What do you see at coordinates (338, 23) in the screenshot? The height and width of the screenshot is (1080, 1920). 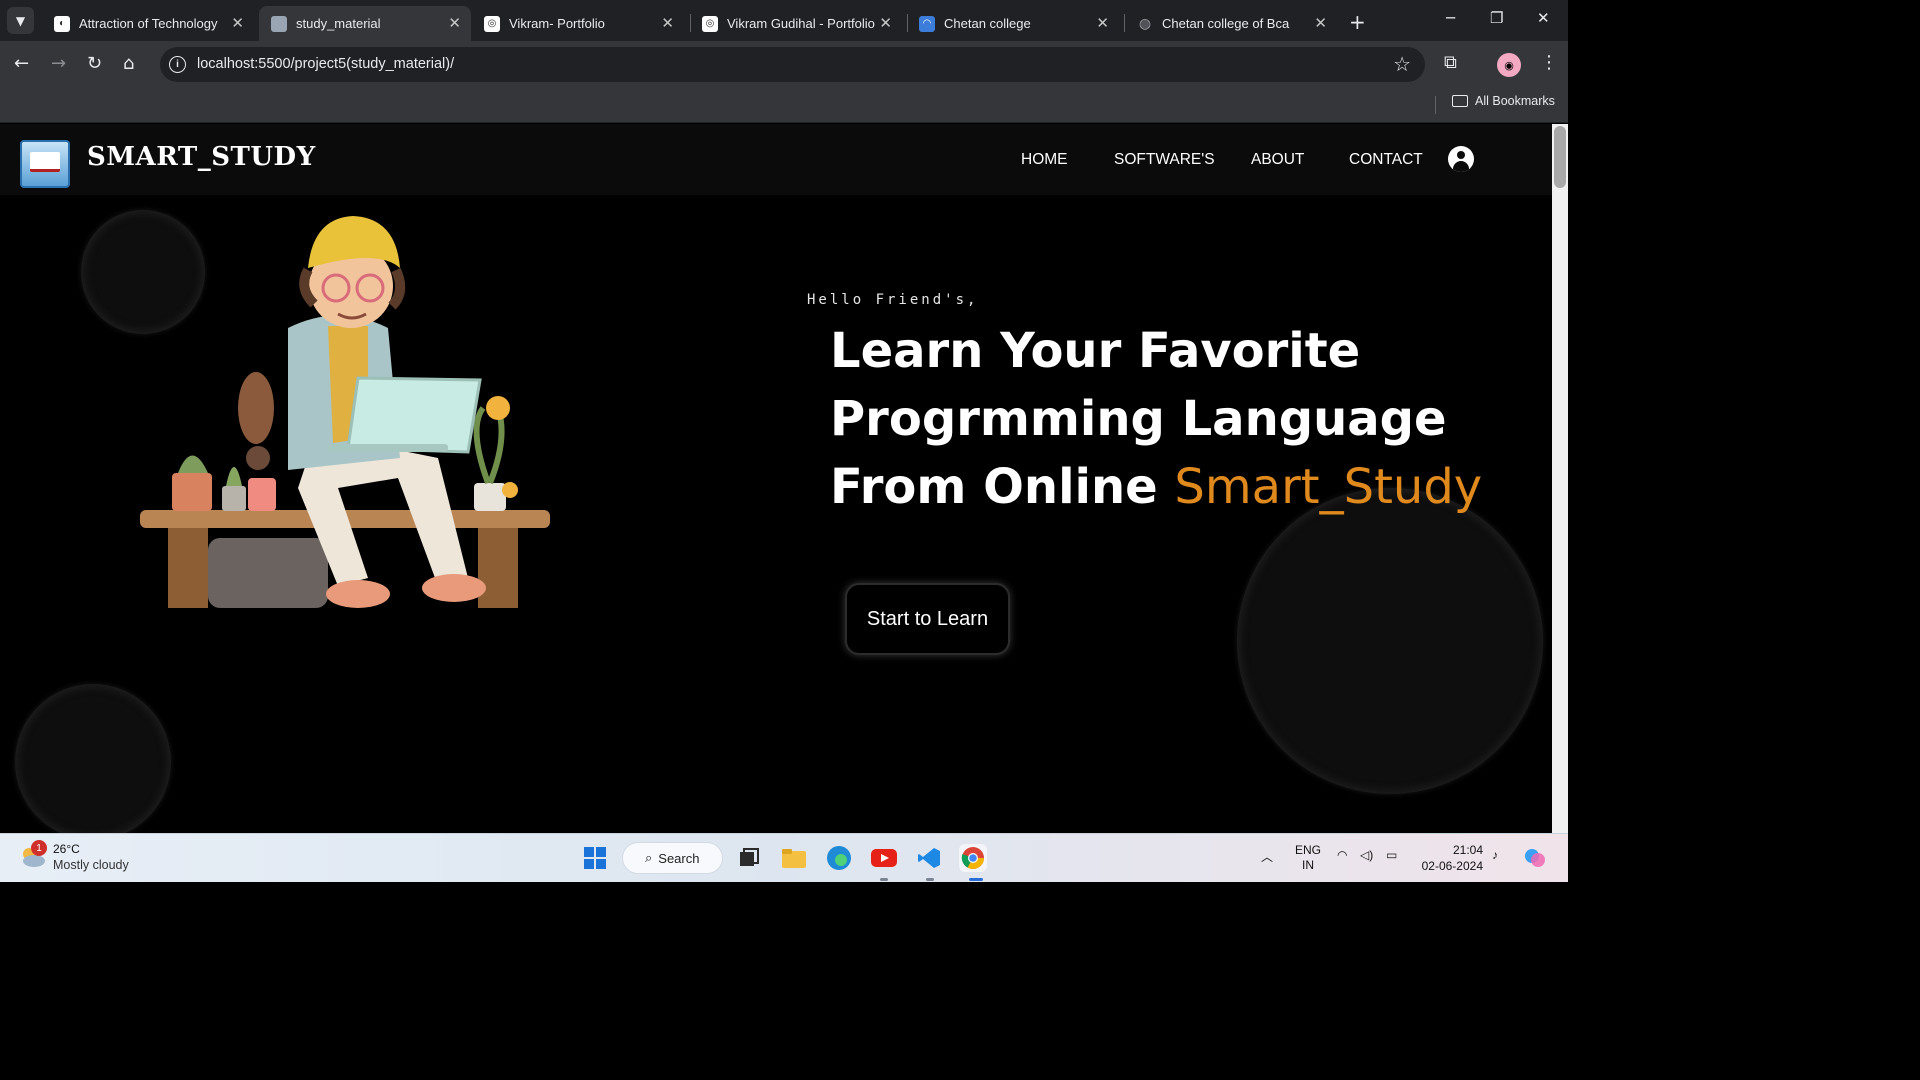 I see `tab-title: study_material` at bounding box center [338, 23].